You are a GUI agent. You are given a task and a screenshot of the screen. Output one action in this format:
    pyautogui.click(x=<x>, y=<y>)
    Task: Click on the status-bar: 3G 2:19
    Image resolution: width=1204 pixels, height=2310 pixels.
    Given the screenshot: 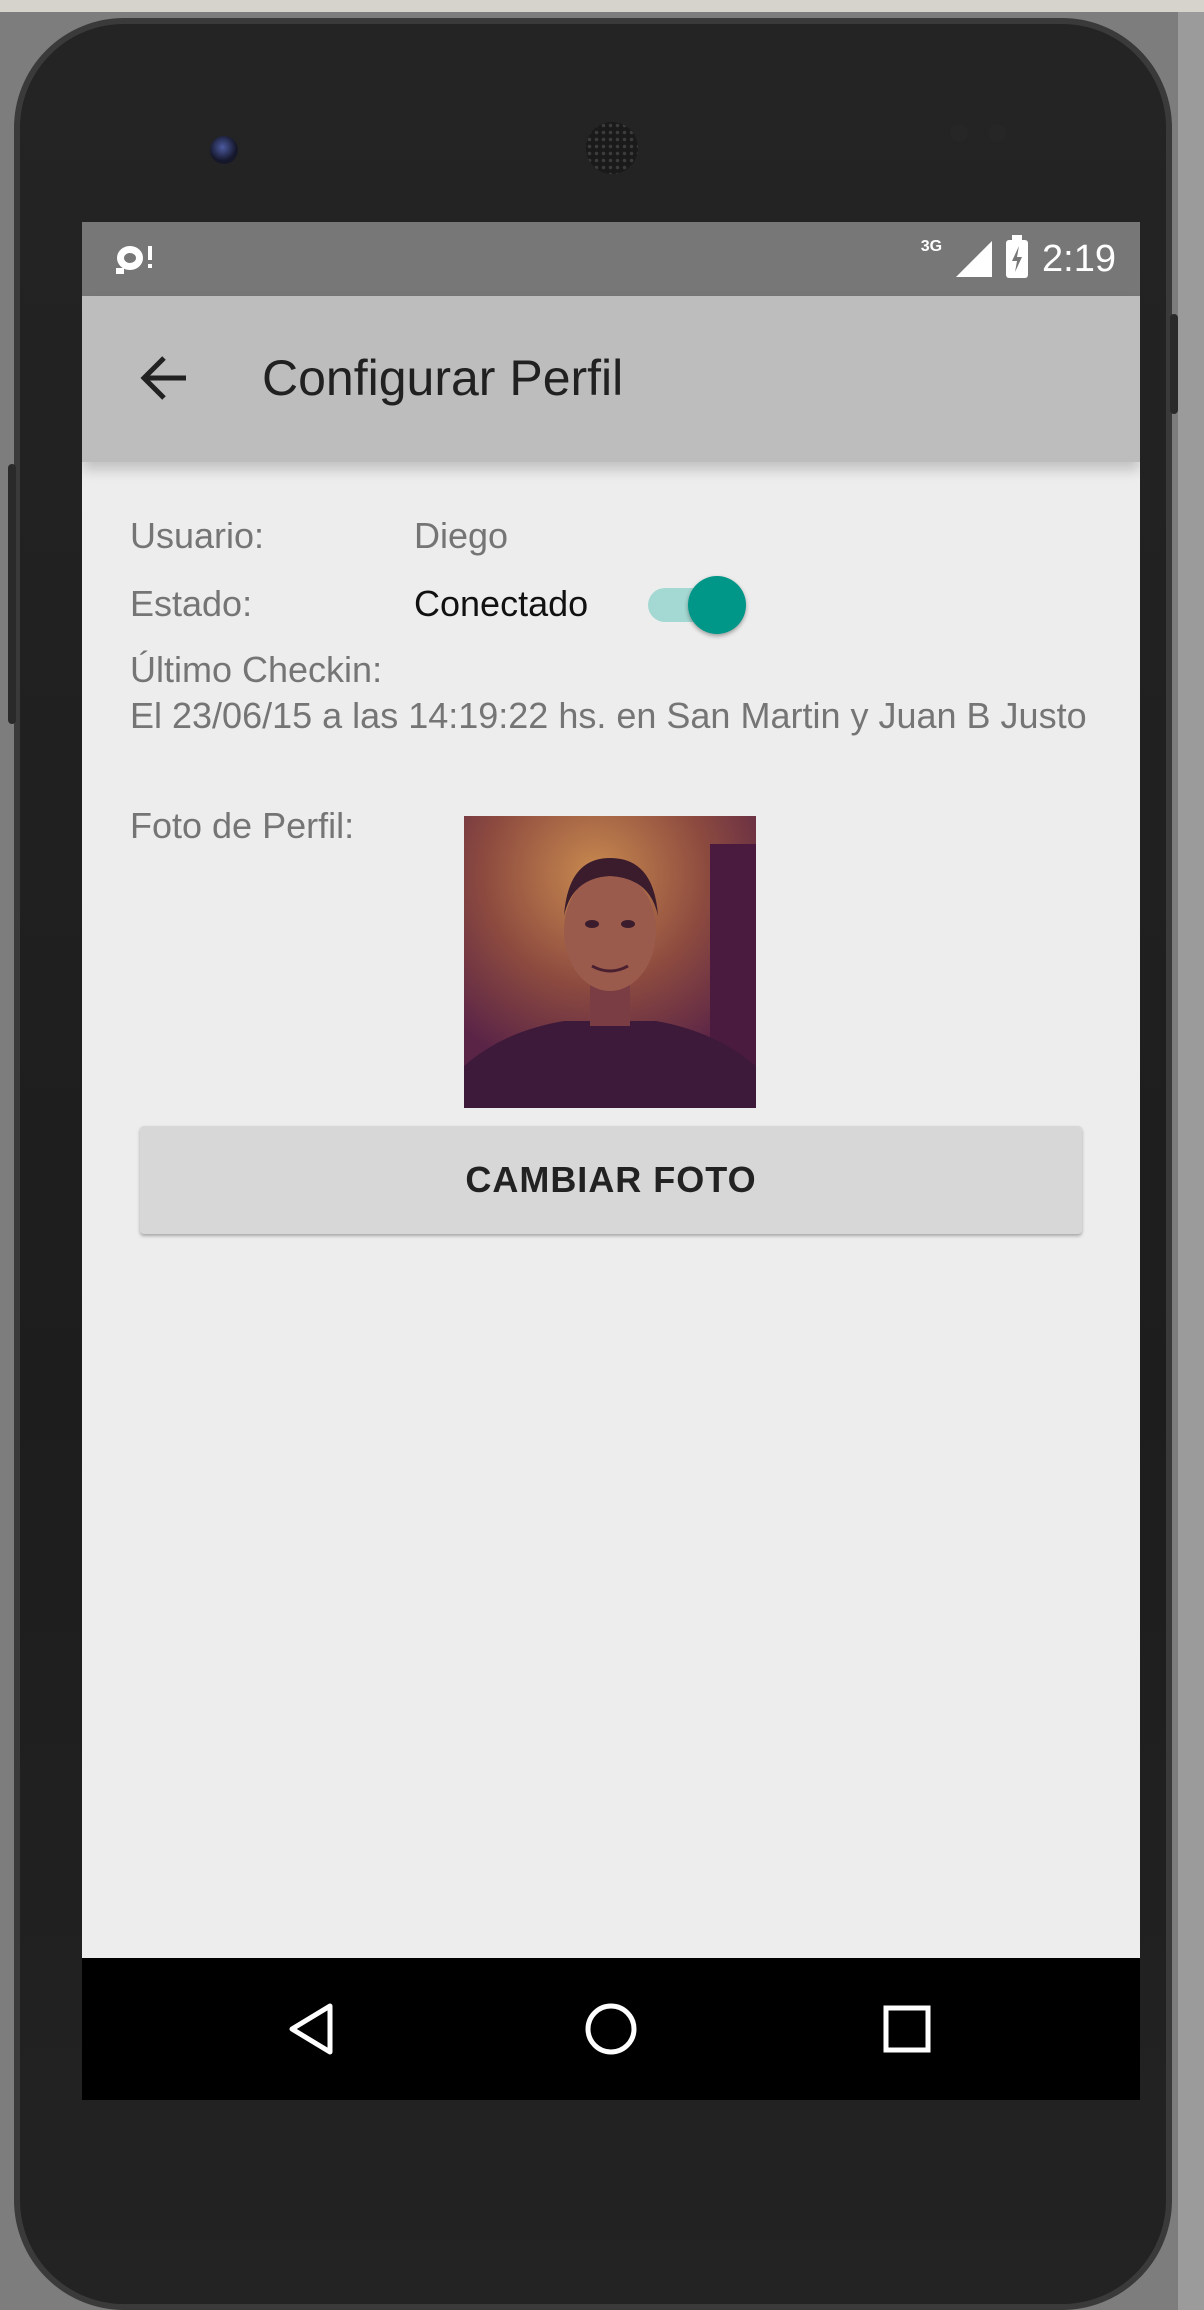 What is the action you would take?
    pyautogui.click(x=611, y=259)
    